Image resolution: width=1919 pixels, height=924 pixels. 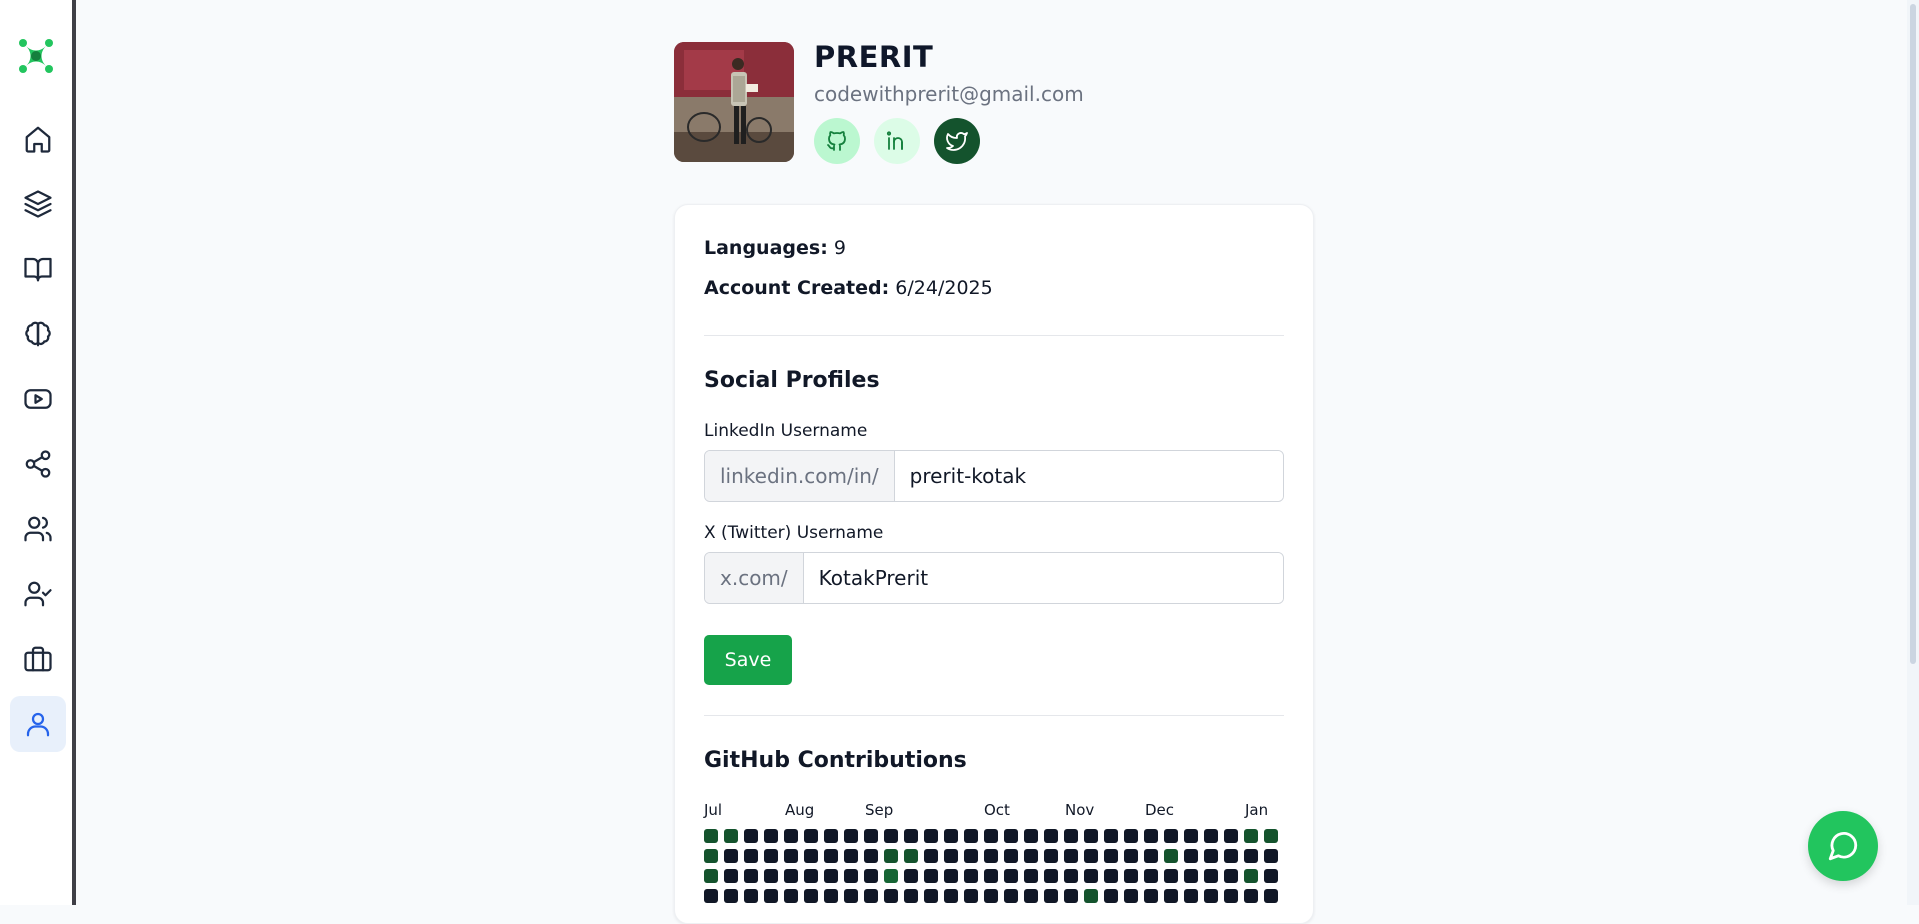 I want to click on app-logo-icon, so click(x=36, y=56).